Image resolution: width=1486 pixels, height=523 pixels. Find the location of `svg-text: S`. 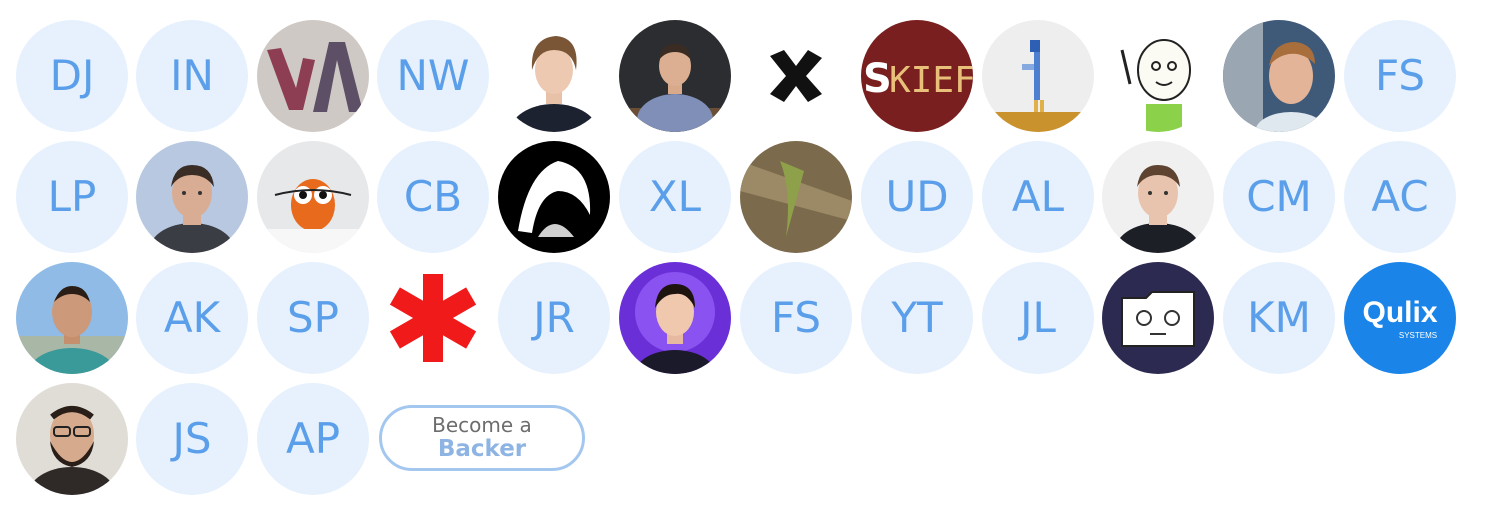

svg-text: S is located at coordinates (877, 79).